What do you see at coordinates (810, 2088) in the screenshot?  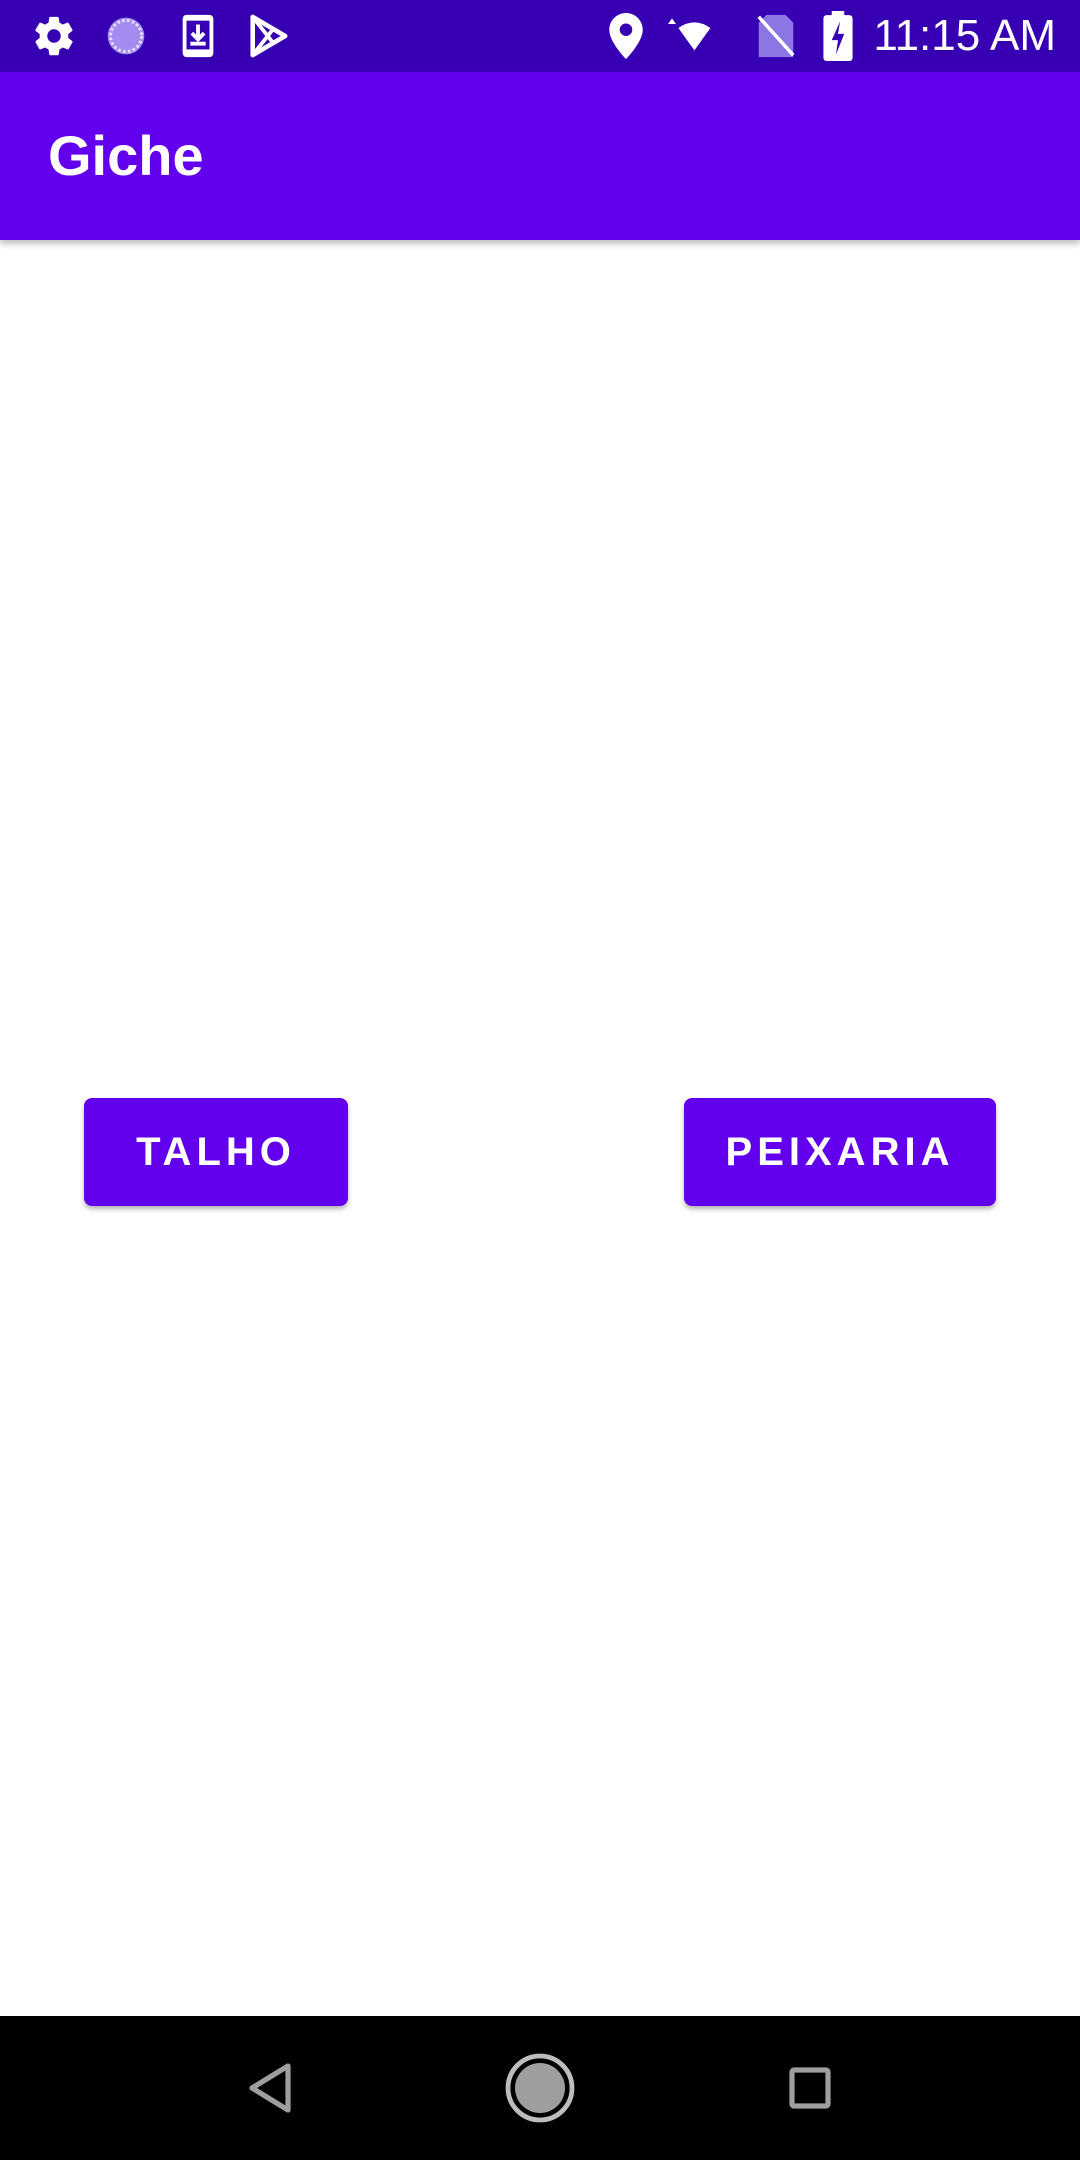 I see `recents-icon` at bounding box center [810, 2088].